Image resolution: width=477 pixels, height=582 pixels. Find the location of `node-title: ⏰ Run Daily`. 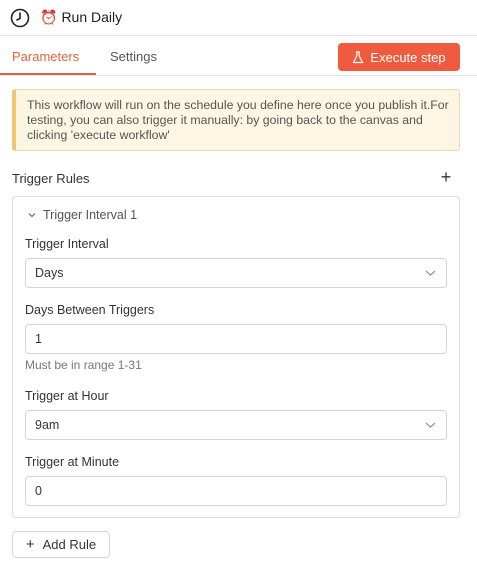

node-title: ⏰ Run Daily is located at coordinates (81, 17).